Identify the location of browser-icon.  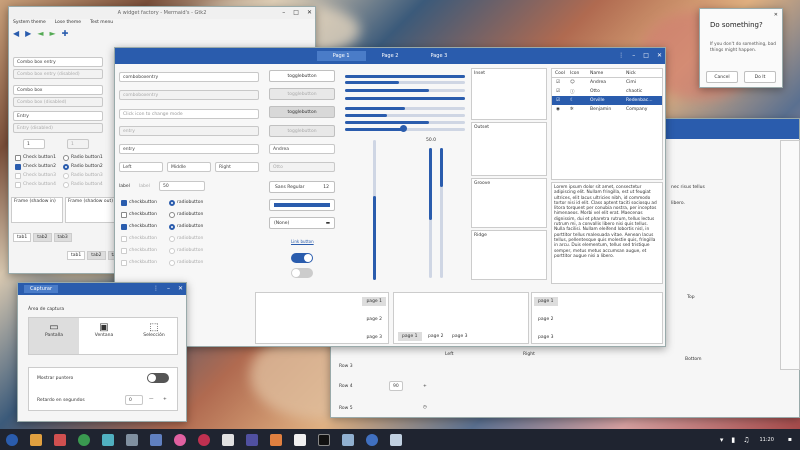
(372, 439).